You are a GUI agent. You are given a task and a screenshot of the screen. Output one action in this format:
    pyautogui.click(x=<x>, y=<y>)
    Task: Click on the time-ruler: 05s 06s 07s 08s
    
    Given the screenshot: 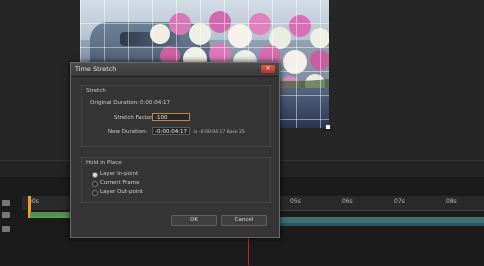 What is the action you would take?
    pyautogui.click(x=381, y=203)
    